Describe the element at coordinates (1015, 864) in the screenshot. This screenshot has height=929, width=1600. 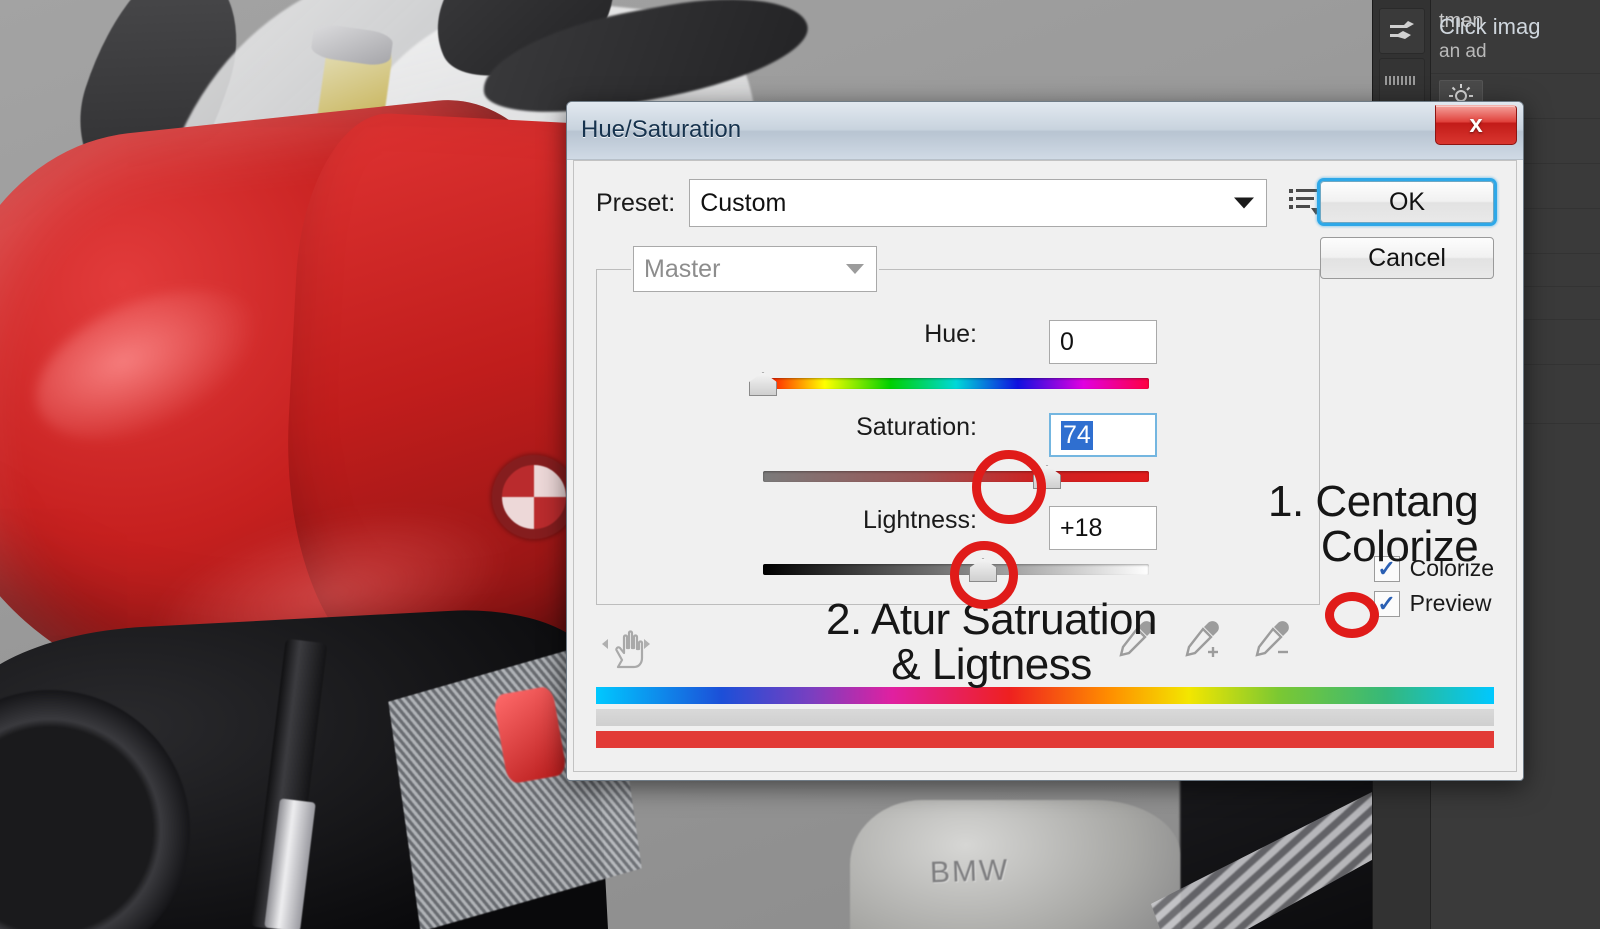
I see `engine-case` at that location.